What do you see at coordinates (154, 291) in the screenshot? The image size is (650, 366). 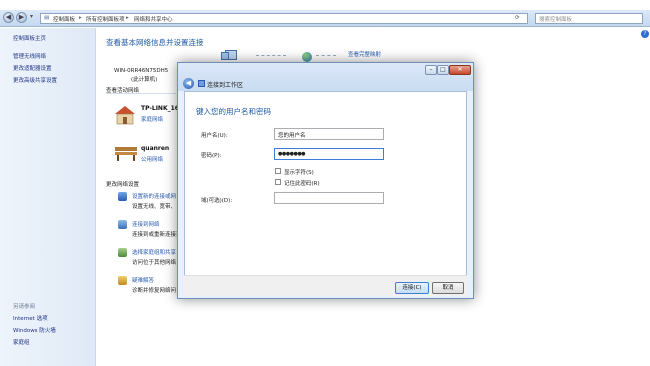 I see `task-troubleshoot-desc: 诊断并修复网络问` at bounding box center [154, 291].